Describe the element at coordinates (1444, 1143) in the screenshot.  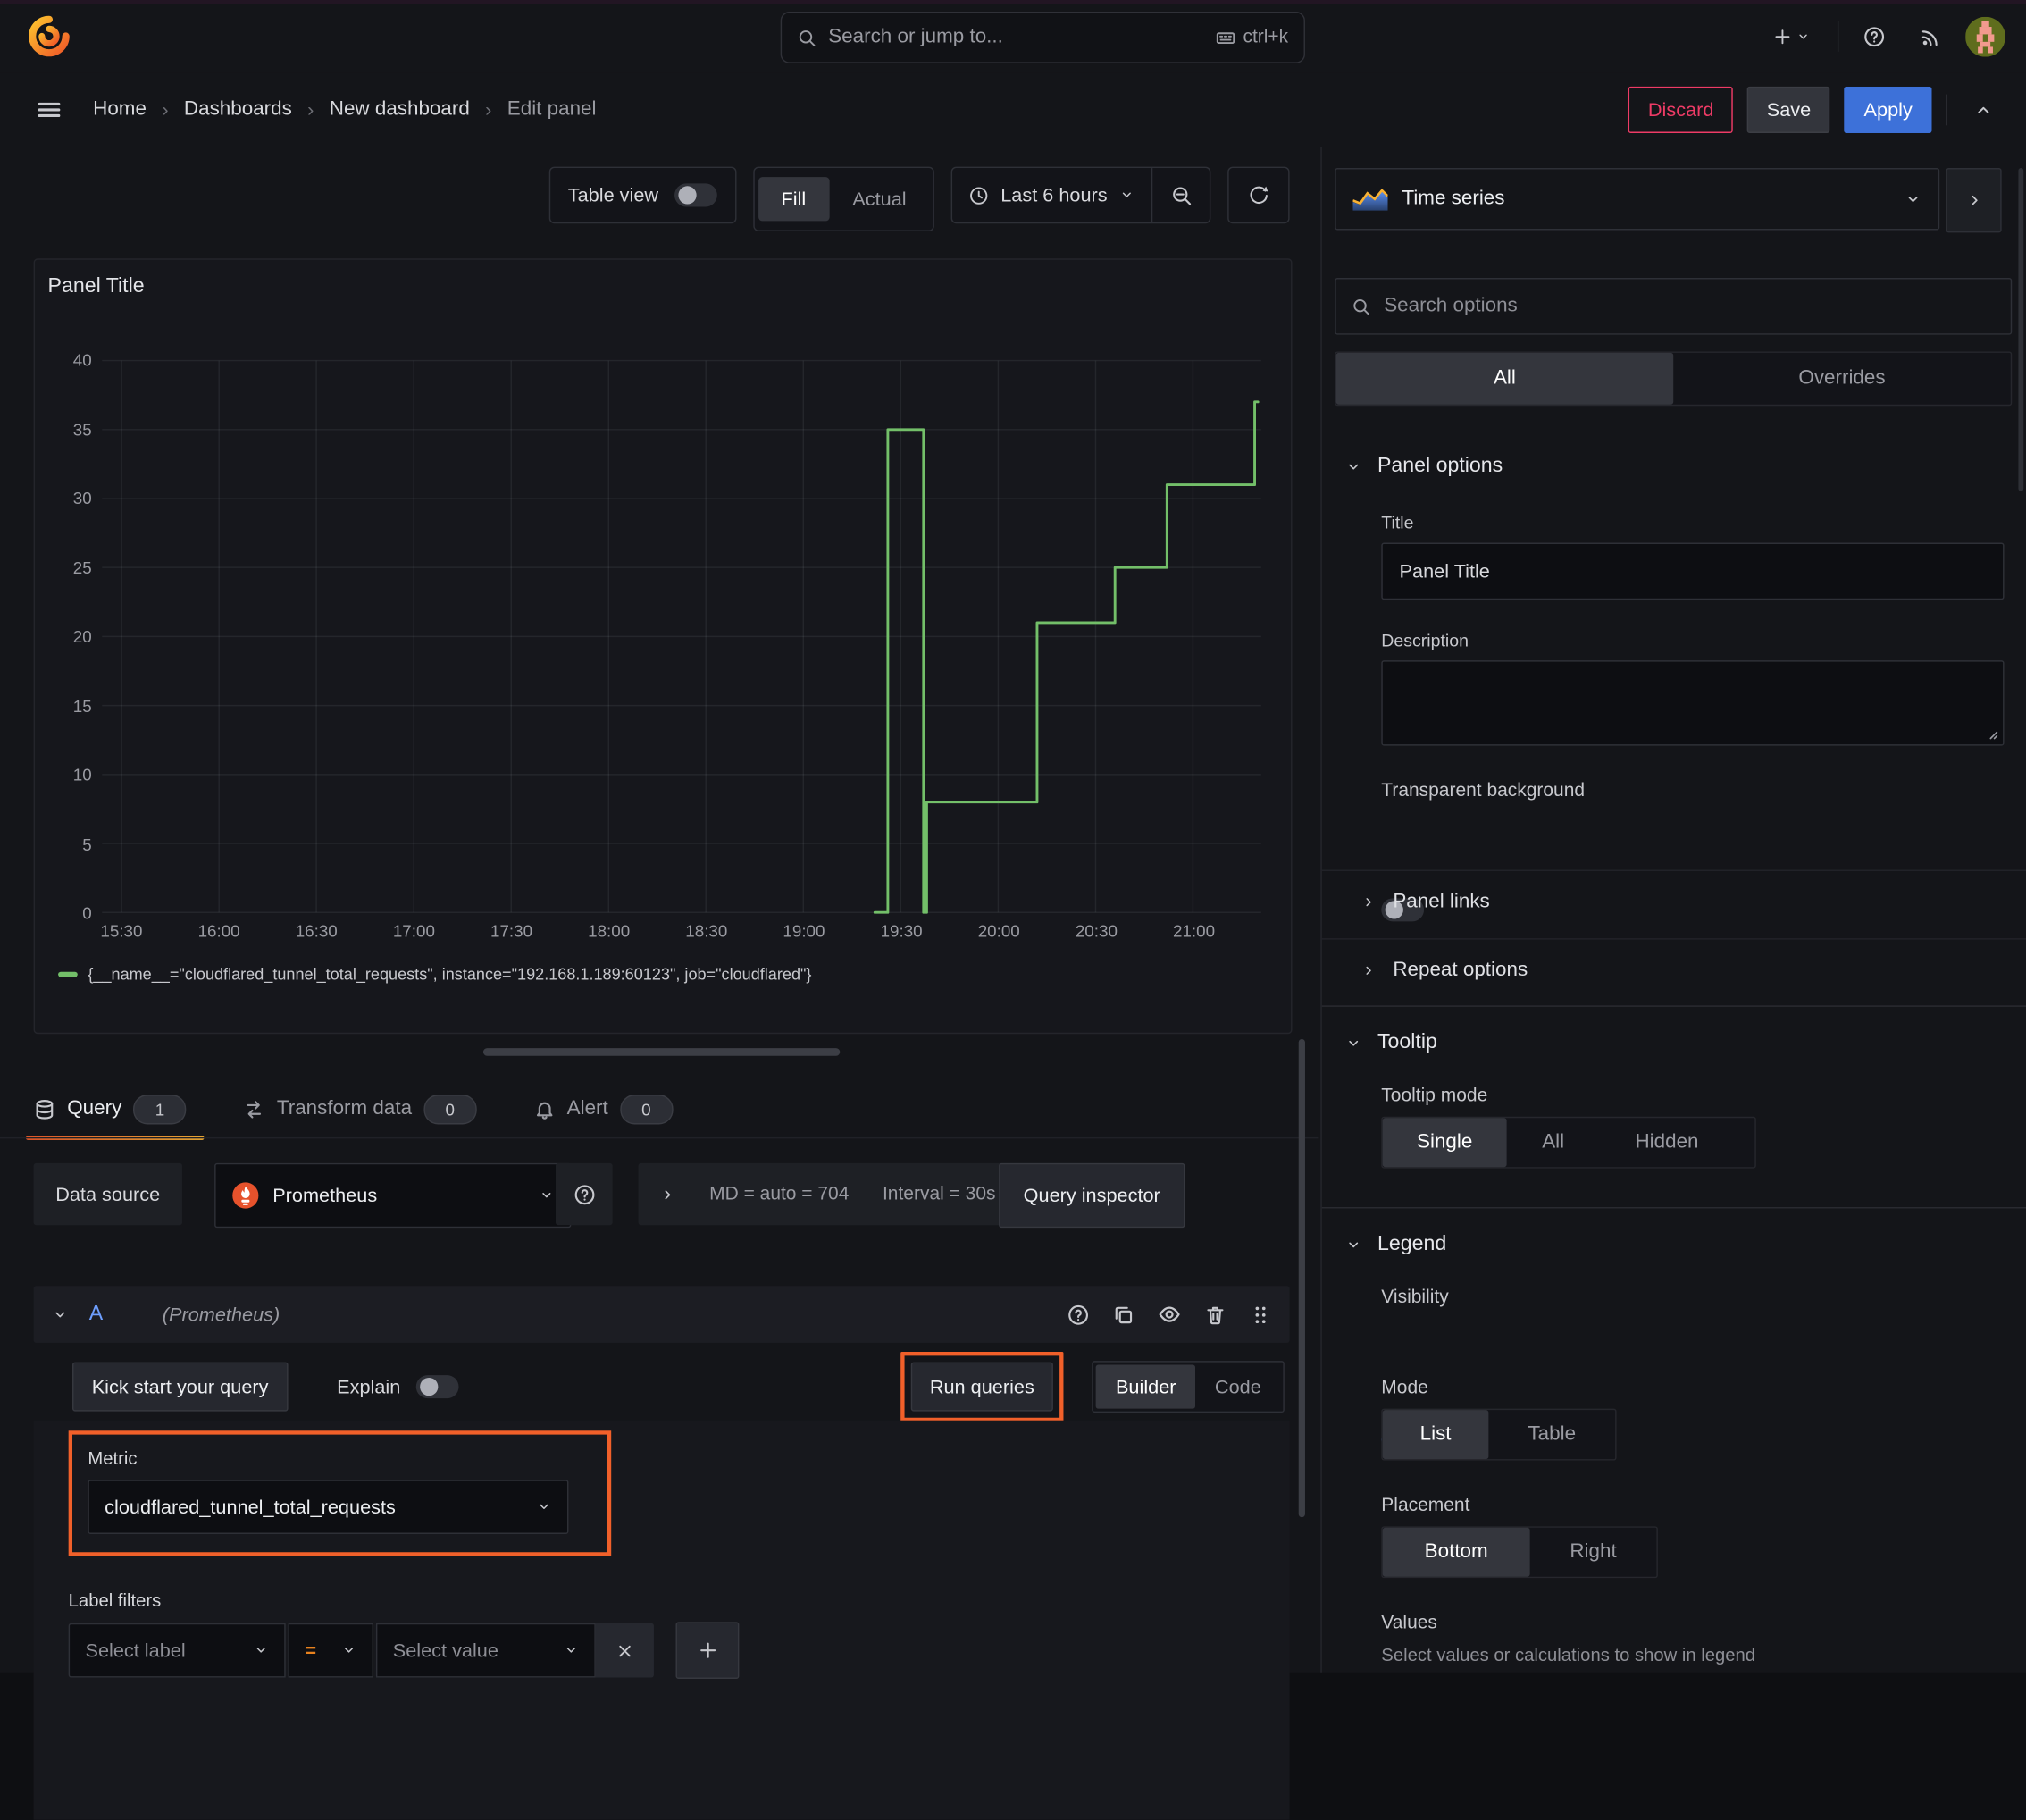
I see `tooltip-single-option: Single` at that location.